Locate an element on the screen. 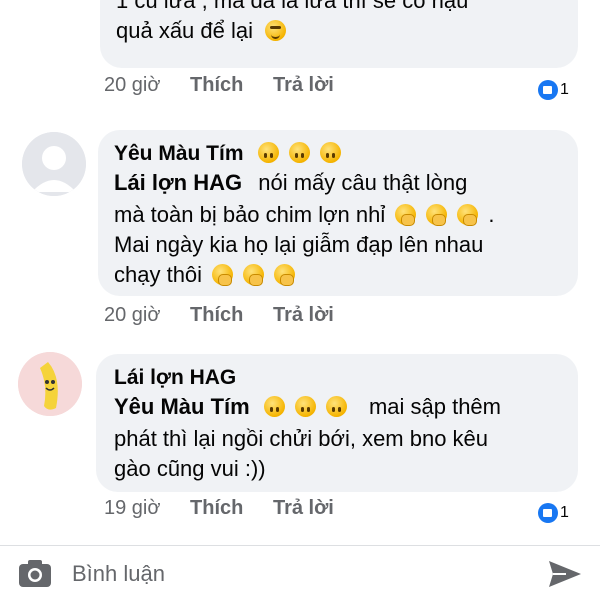 This screenshot has width=600, height=601. comment-text-line: phát thì lại ngồi chửi bới, xem bno kêu is located at coordinates (301, 438).